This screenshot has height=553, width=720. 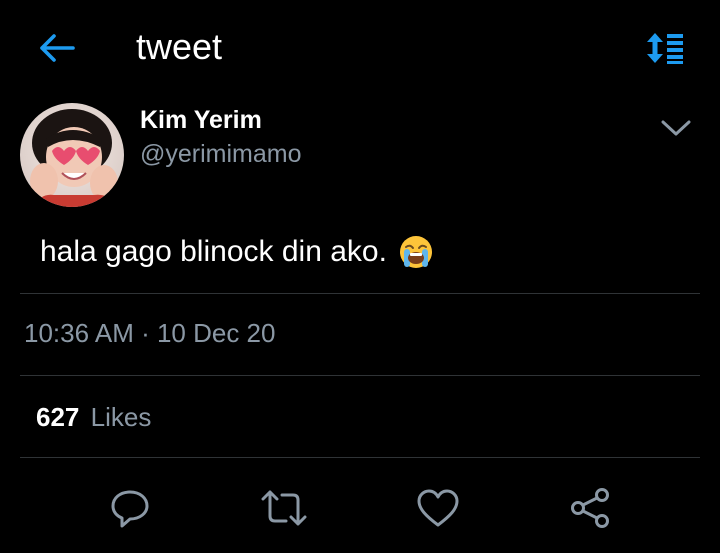 I want to click on sort-lines-icon, so click(x=665, y=48).